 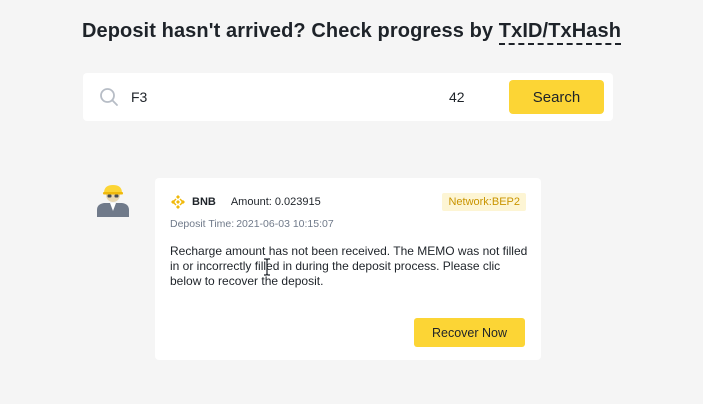 I want to click on network-badge: Network:BEP2, so click(x=484, y=202).